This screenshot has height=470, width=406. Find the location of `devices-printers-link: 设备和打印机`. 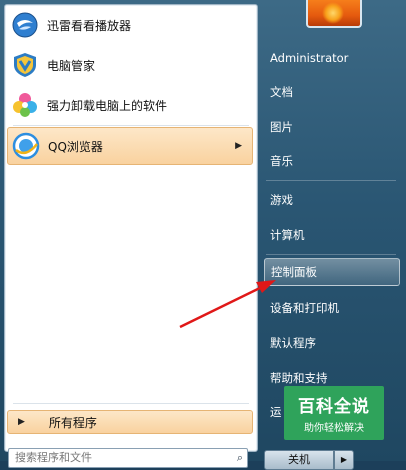

devices-printers-link: 设备和打印机 is located at coordinates (332, 308).